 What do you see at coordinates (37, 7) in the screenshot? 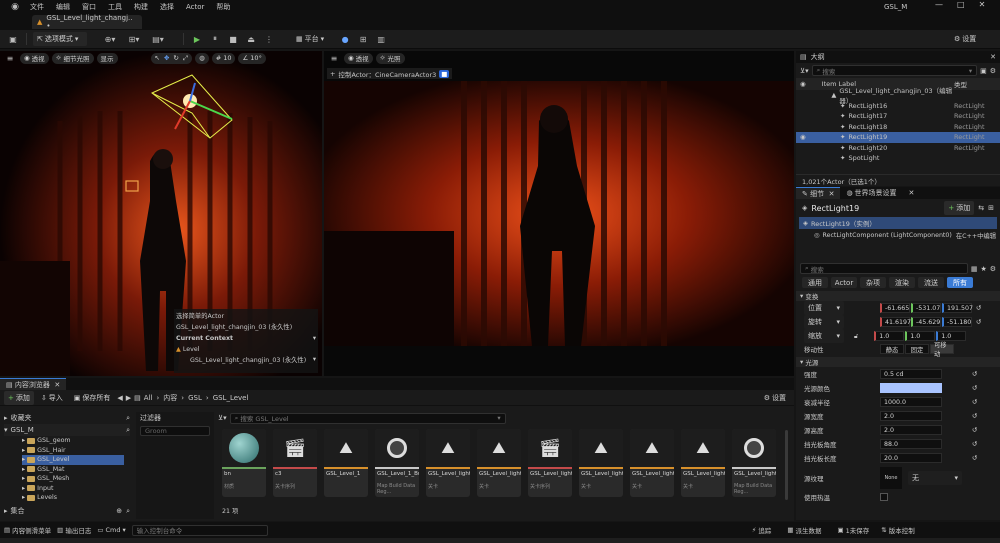
I see `menu-file: 文件` at bounding box center [37, 7].